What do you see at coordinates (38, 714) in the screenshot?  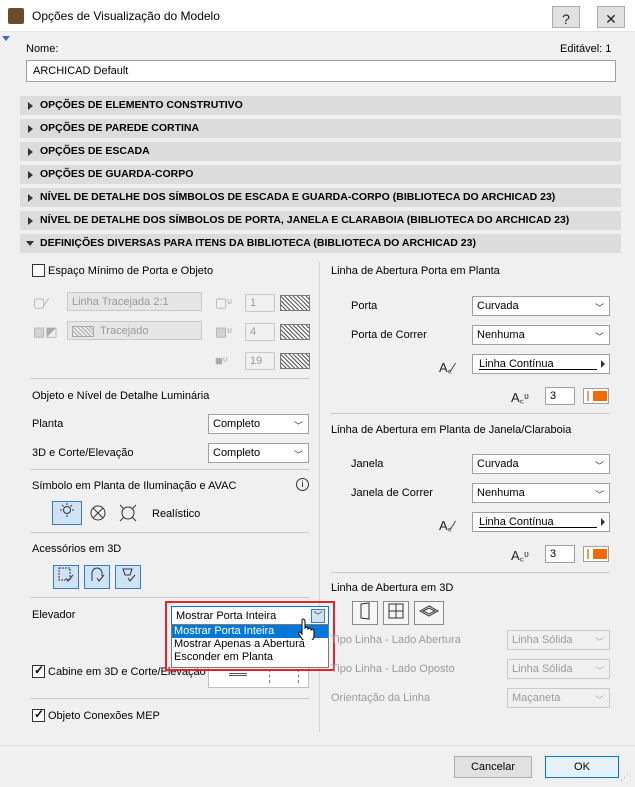 I see `mep-checkbox` at bounding box center [38, 714].